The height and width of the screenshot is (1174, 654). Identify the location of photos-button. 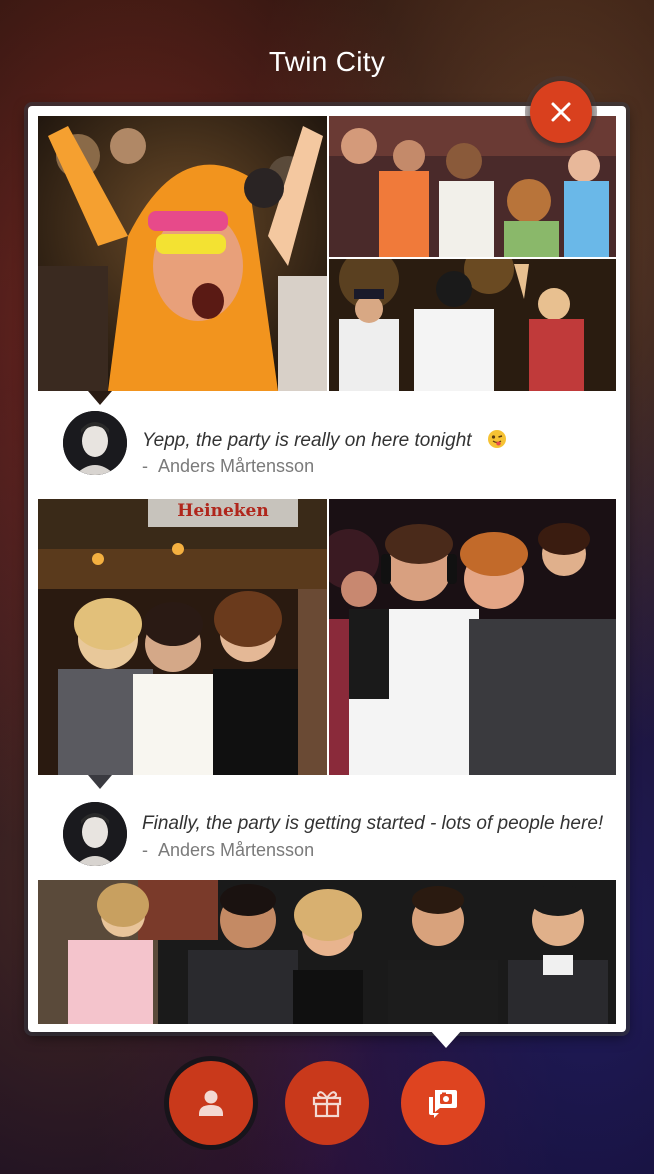
(443, 1103).